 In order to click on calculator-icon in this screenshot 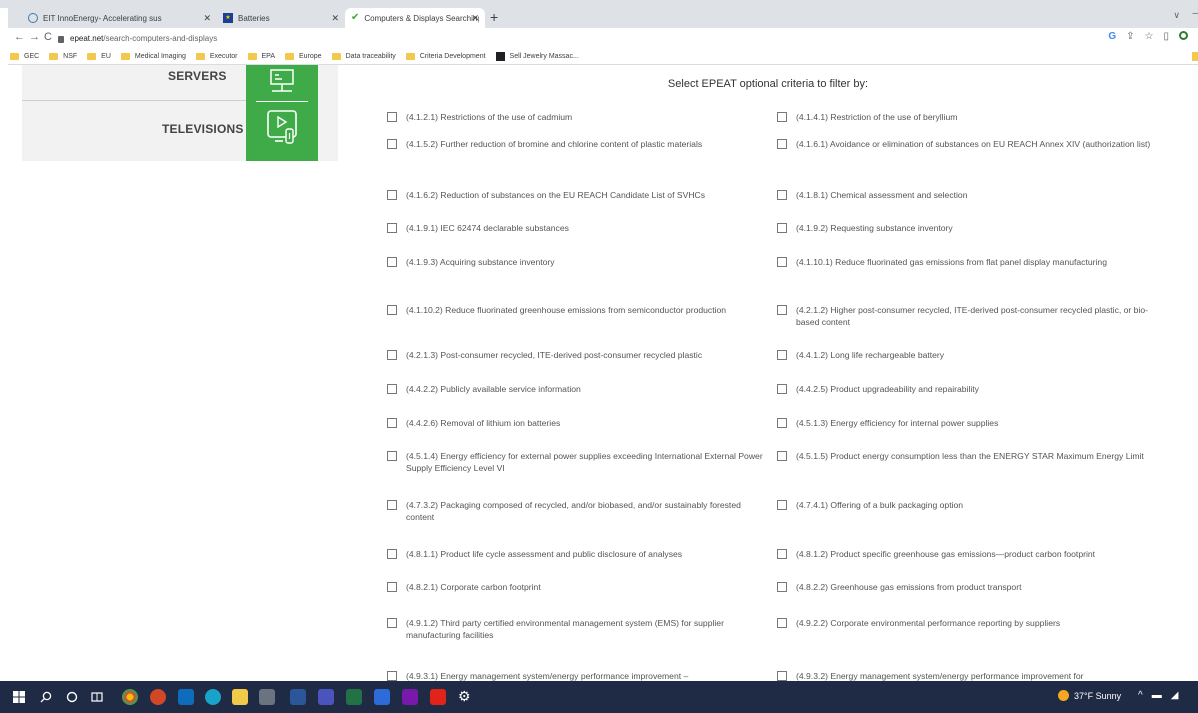, I will do `click(267, 697)`.